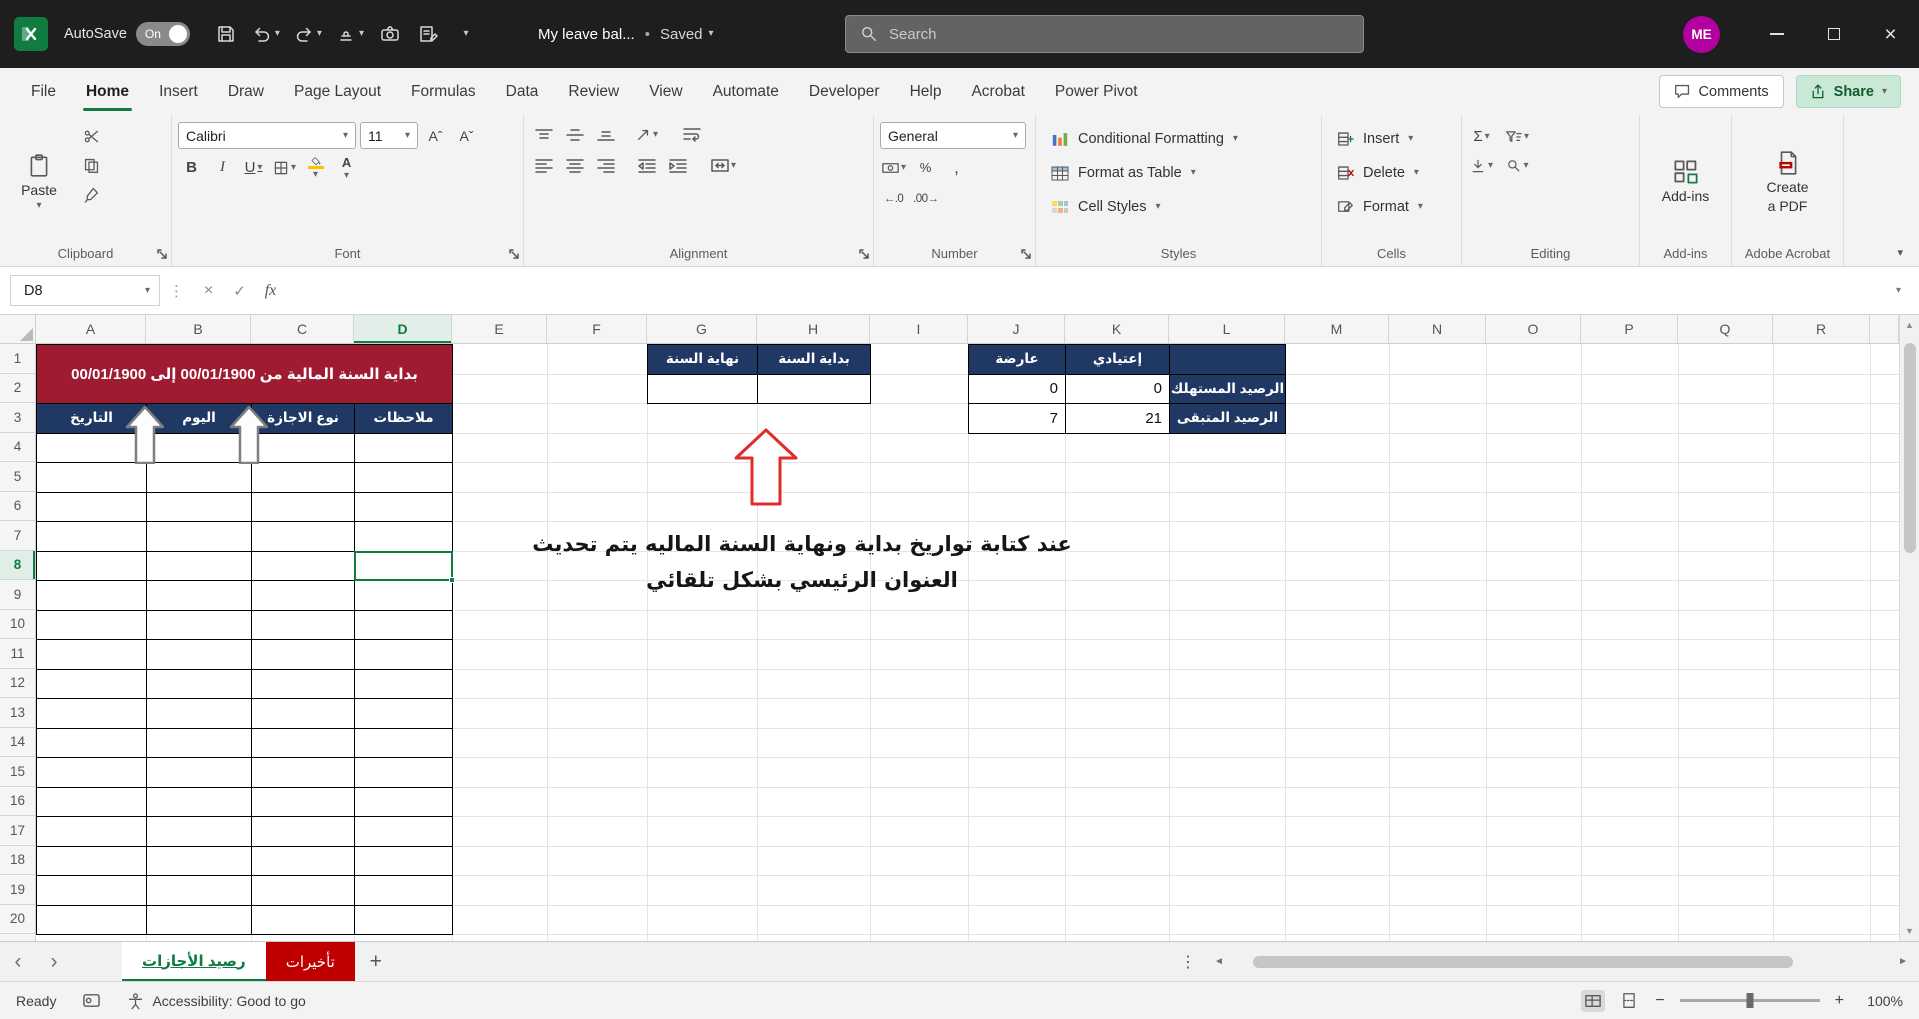 The width and height of the screenshot is (1919, 1019). What do you see at coordinates (1178, 139) in the screenshot?
I see `conditional-formatting-button: Conditional Formatting ▾` at bounding box center [1178, 139].